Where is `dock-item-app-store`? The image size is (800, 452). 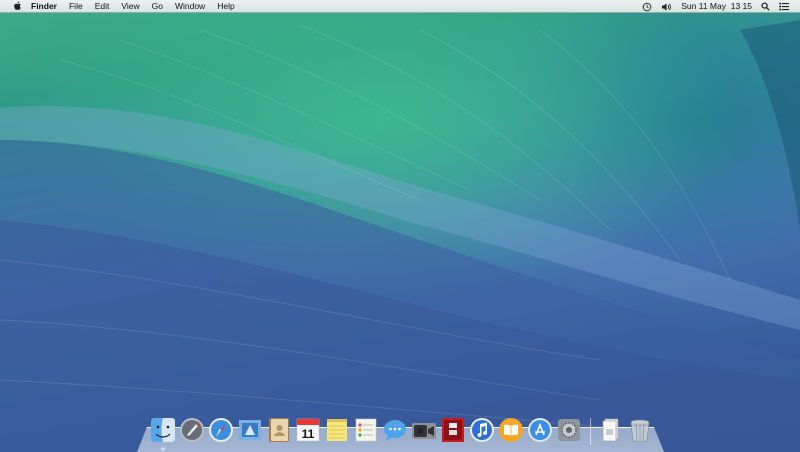 dock-item-app-store is located at coordinates (540, 430).